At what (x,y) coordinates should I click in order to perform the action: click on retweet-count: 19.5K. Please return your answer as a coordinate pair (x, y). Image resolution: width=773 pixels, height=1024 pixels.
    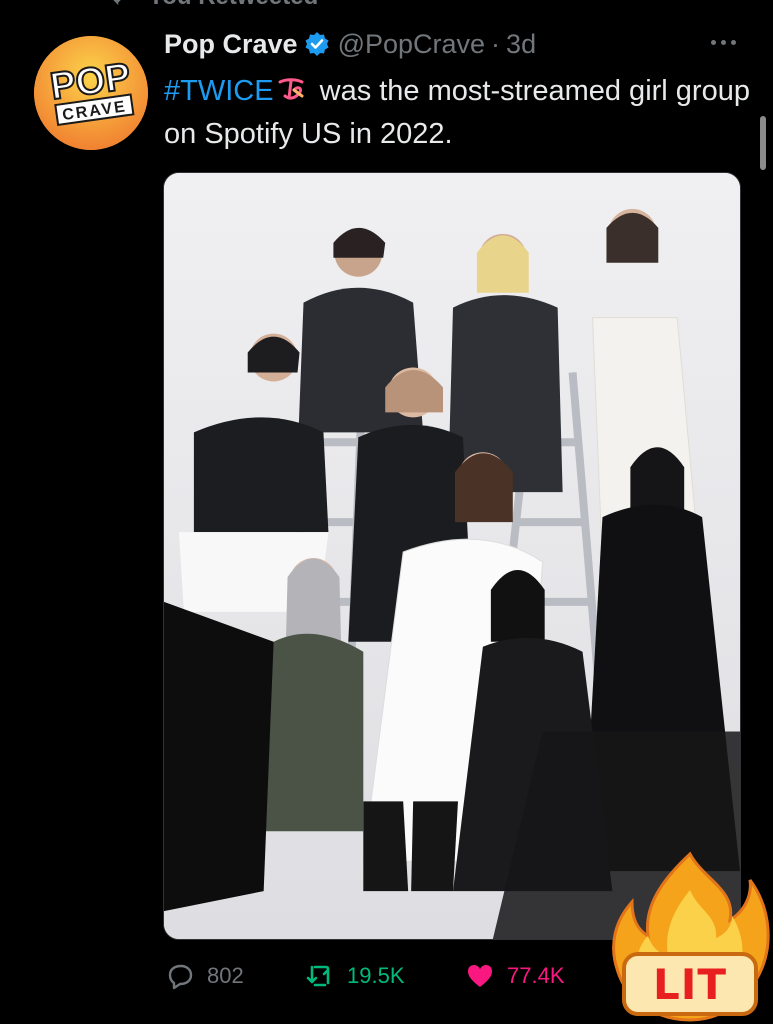
    Looking at the image, I should click on (376, 975).